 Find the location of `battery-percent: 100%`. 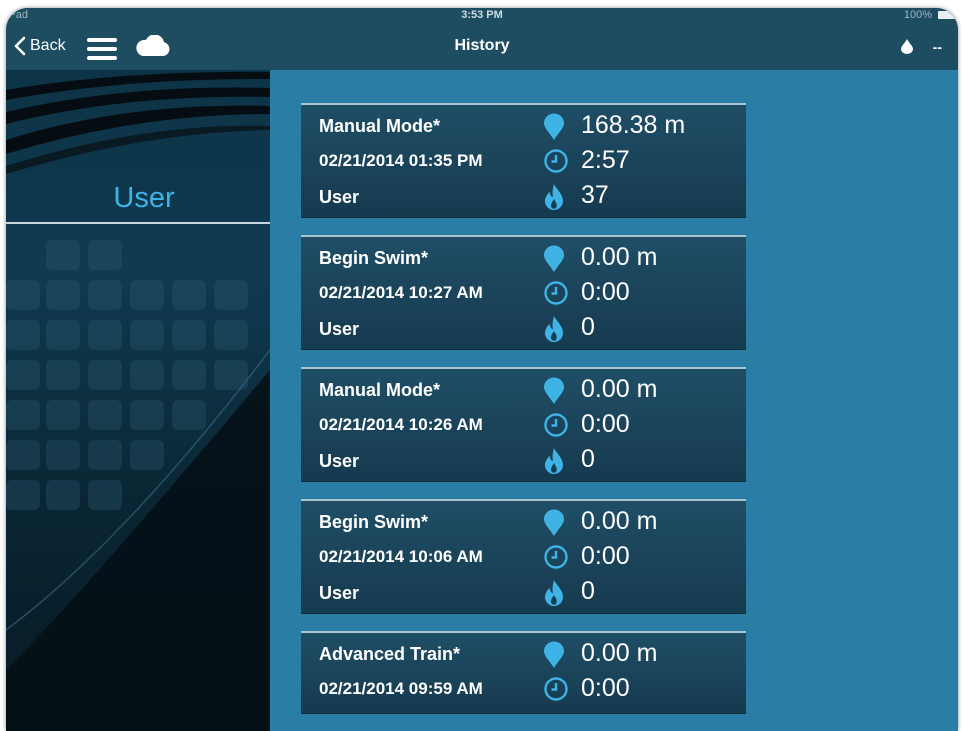

battery-percent: 100% is located at coordinates (917, 15).